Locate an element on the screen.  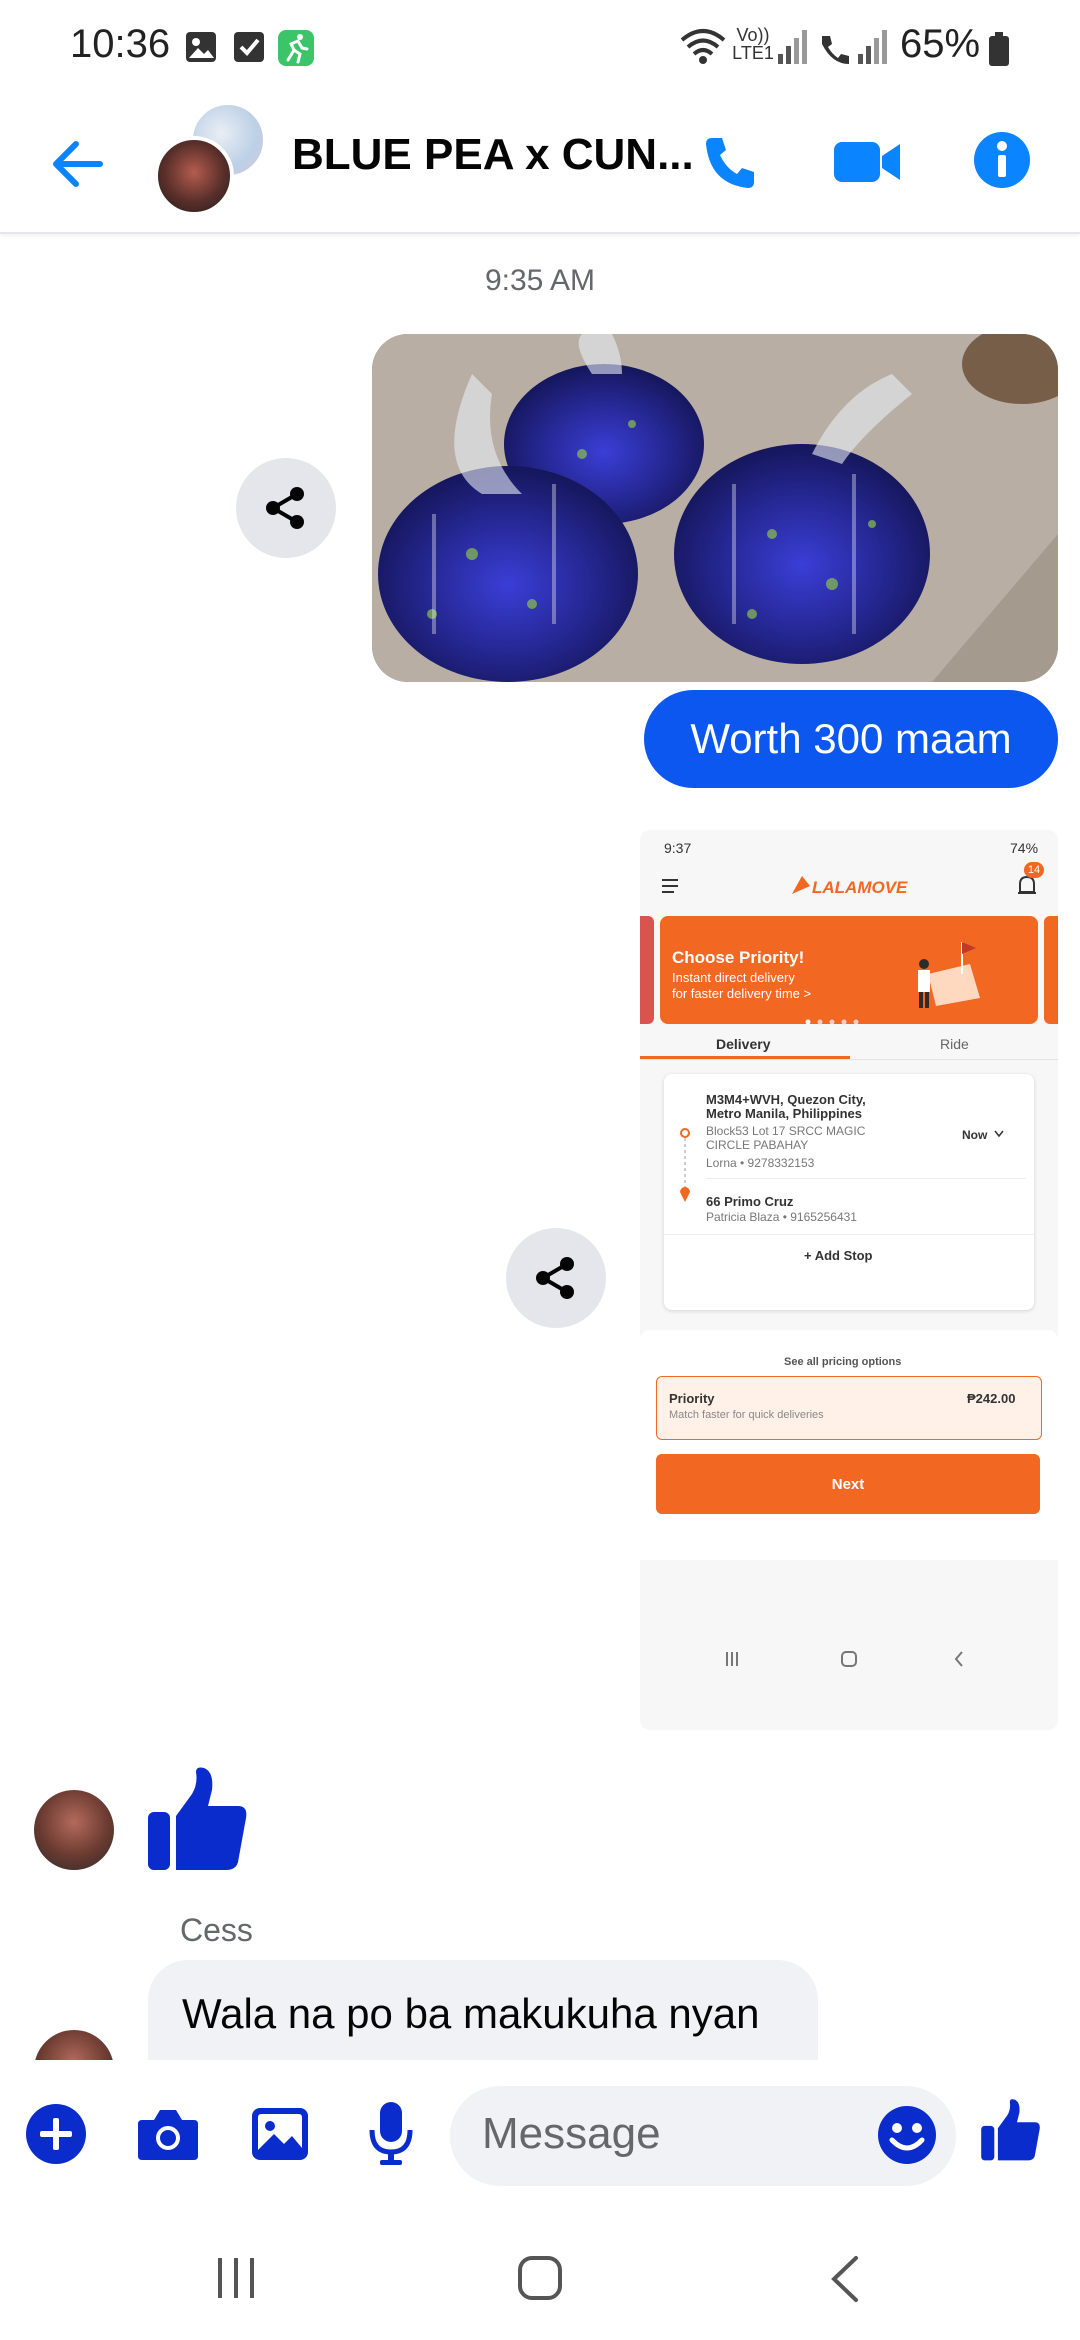
video-call-icon is located at coordinates (867, 164).